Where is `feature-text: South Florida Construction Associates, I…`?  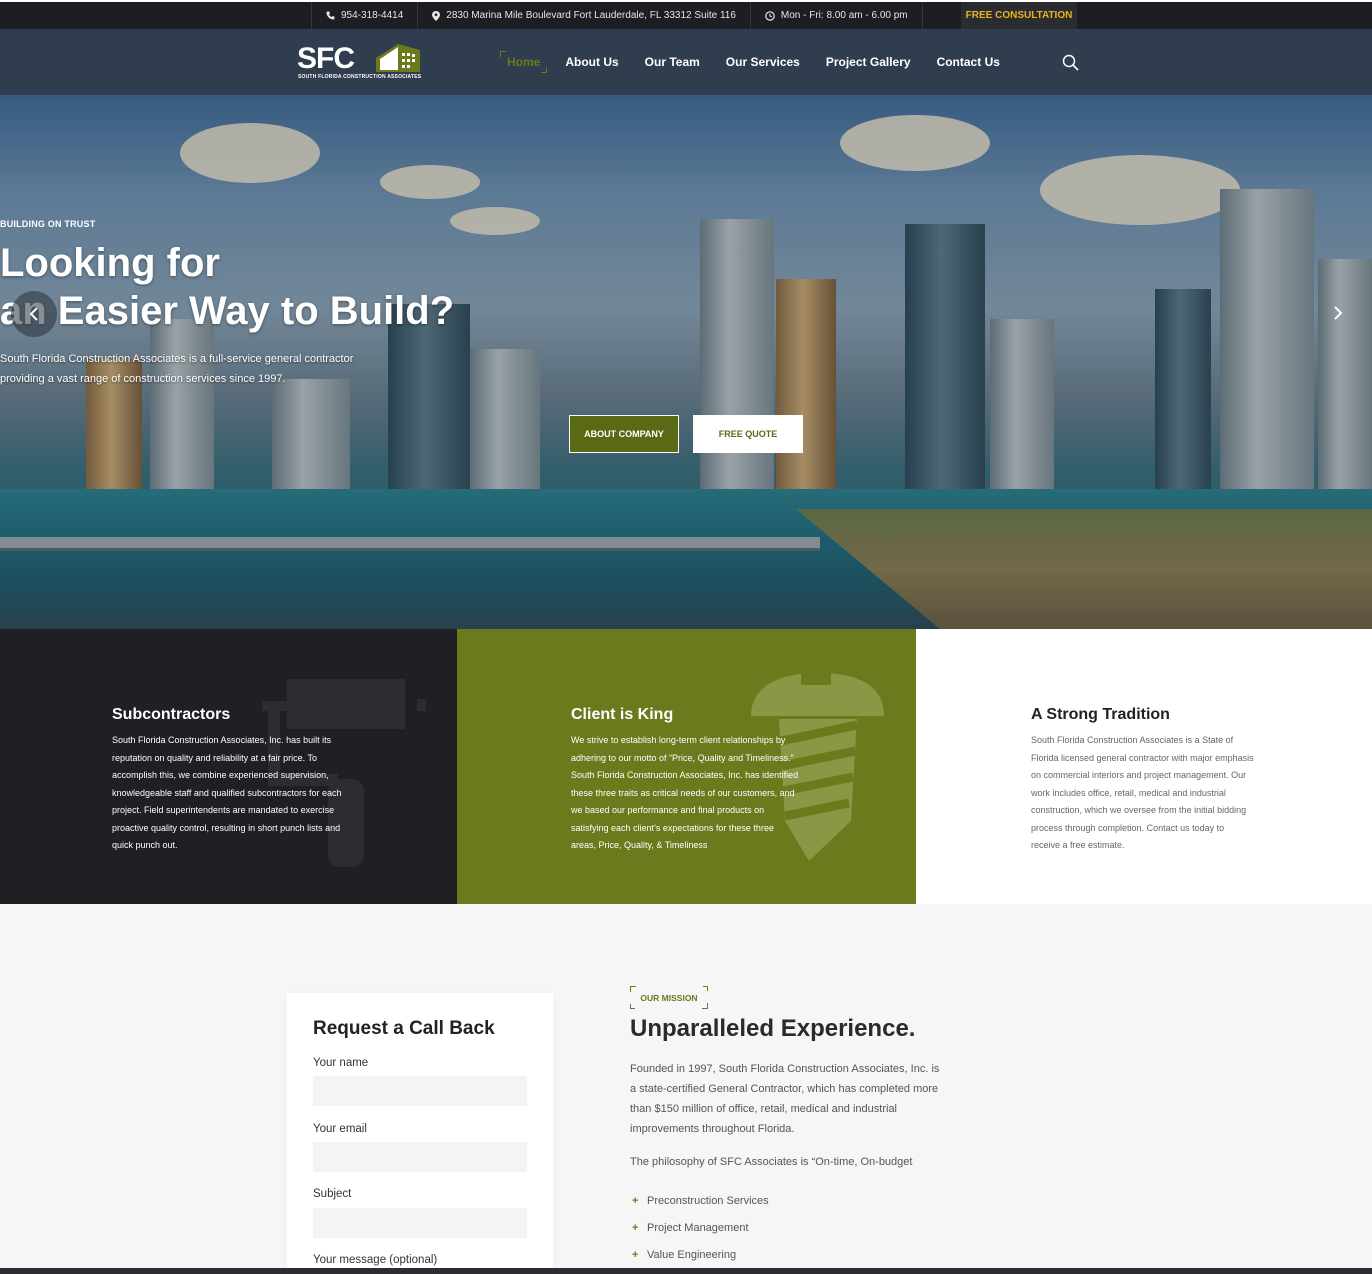 feature-text: South Florida Construction Associates, I… is located at coordinates (227, 792).